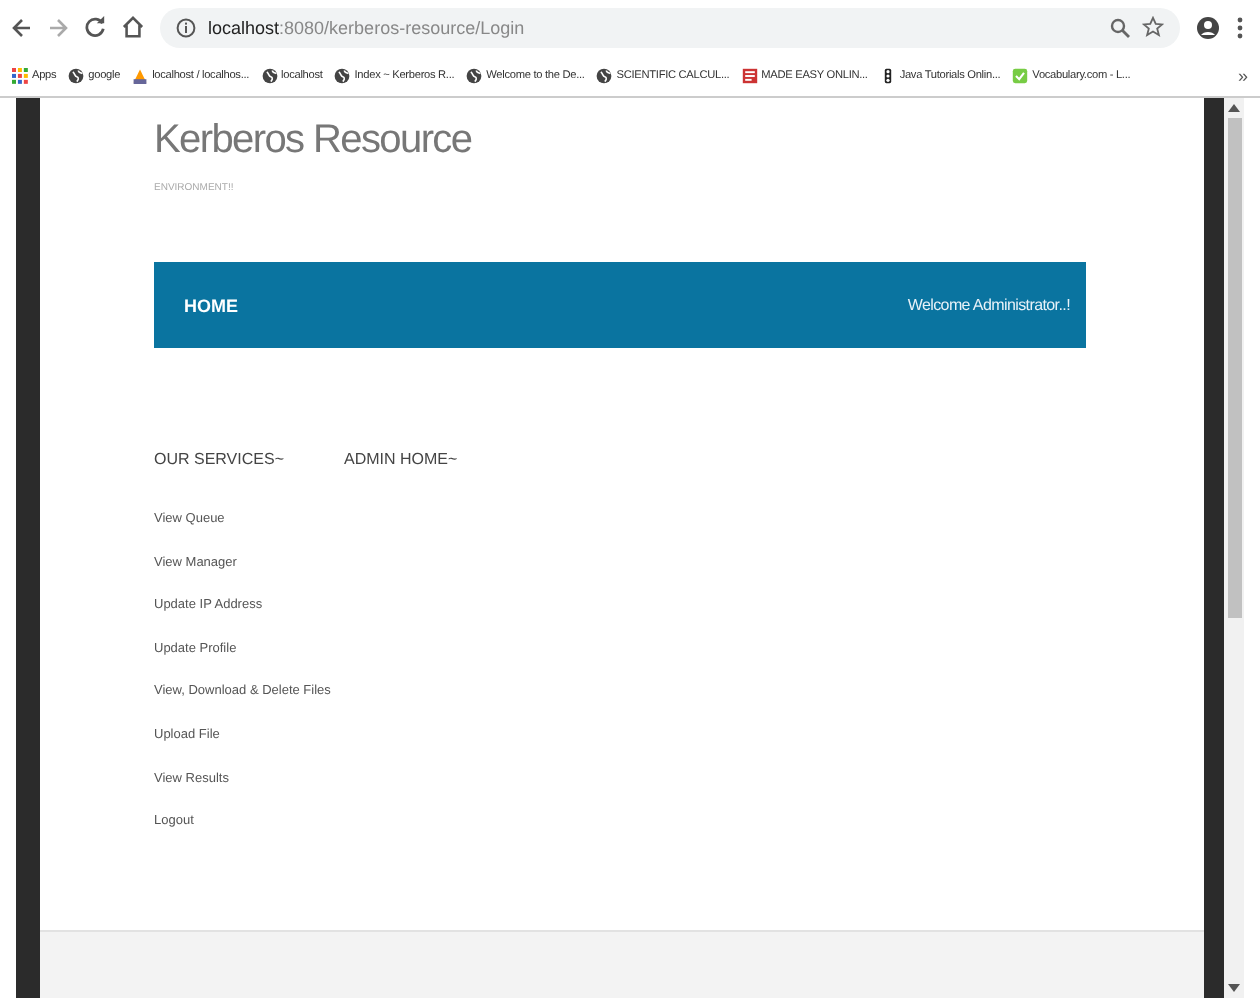 The height and width of the screenshot is (998, 1260). I want to click on welcome-text: Welcome Administrator..!, so click(988, 305).